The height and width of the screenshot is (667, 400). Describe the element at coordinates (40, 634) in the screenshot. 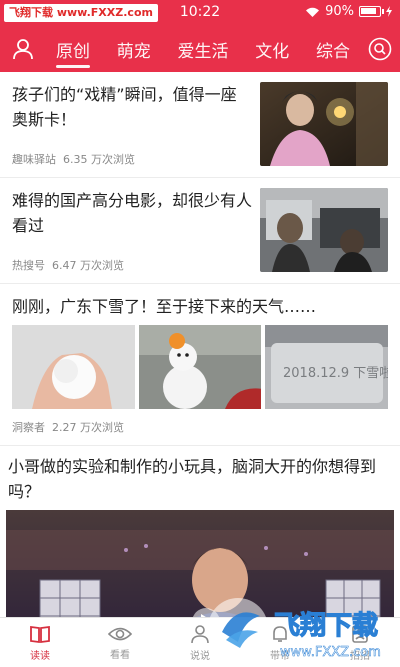

I see `book-icon` at that location.